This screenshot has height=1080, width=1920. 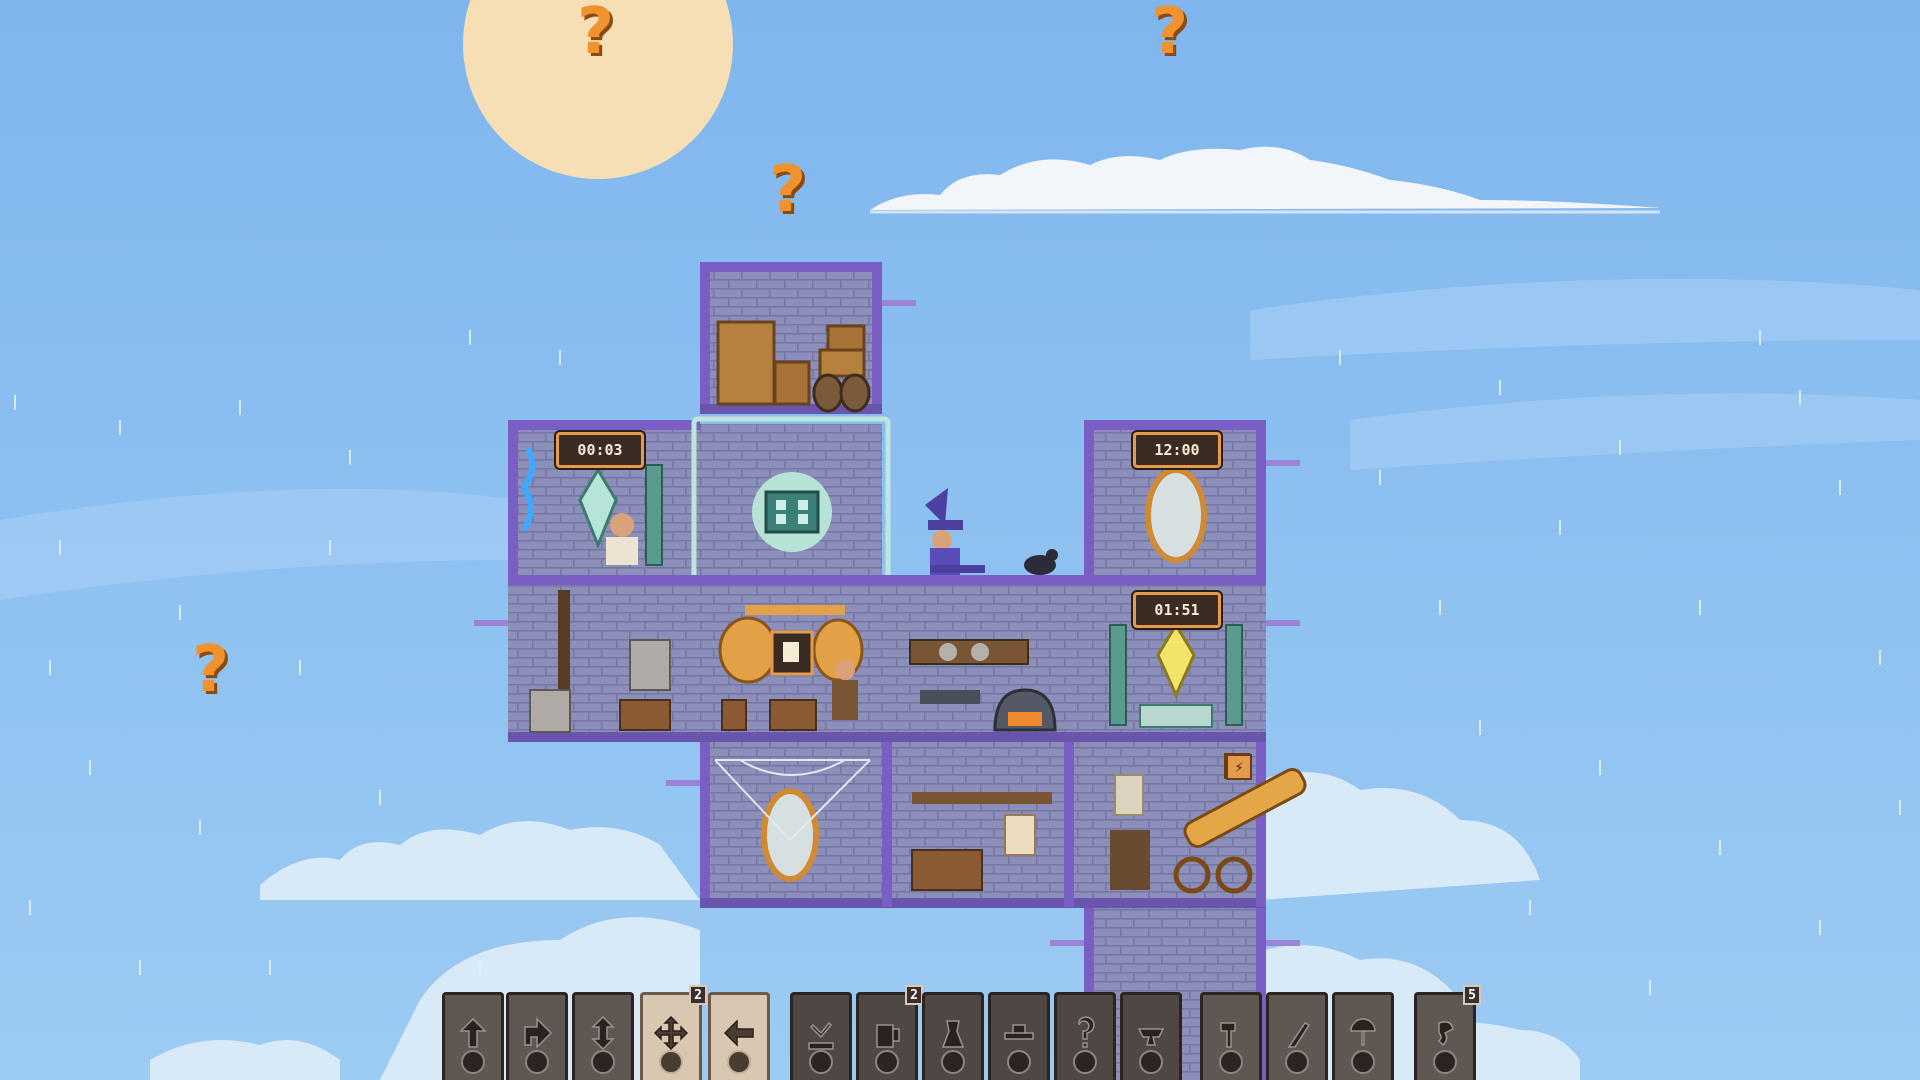 I want to click on move-diagonal-icon, so click(x=538, y=1033).